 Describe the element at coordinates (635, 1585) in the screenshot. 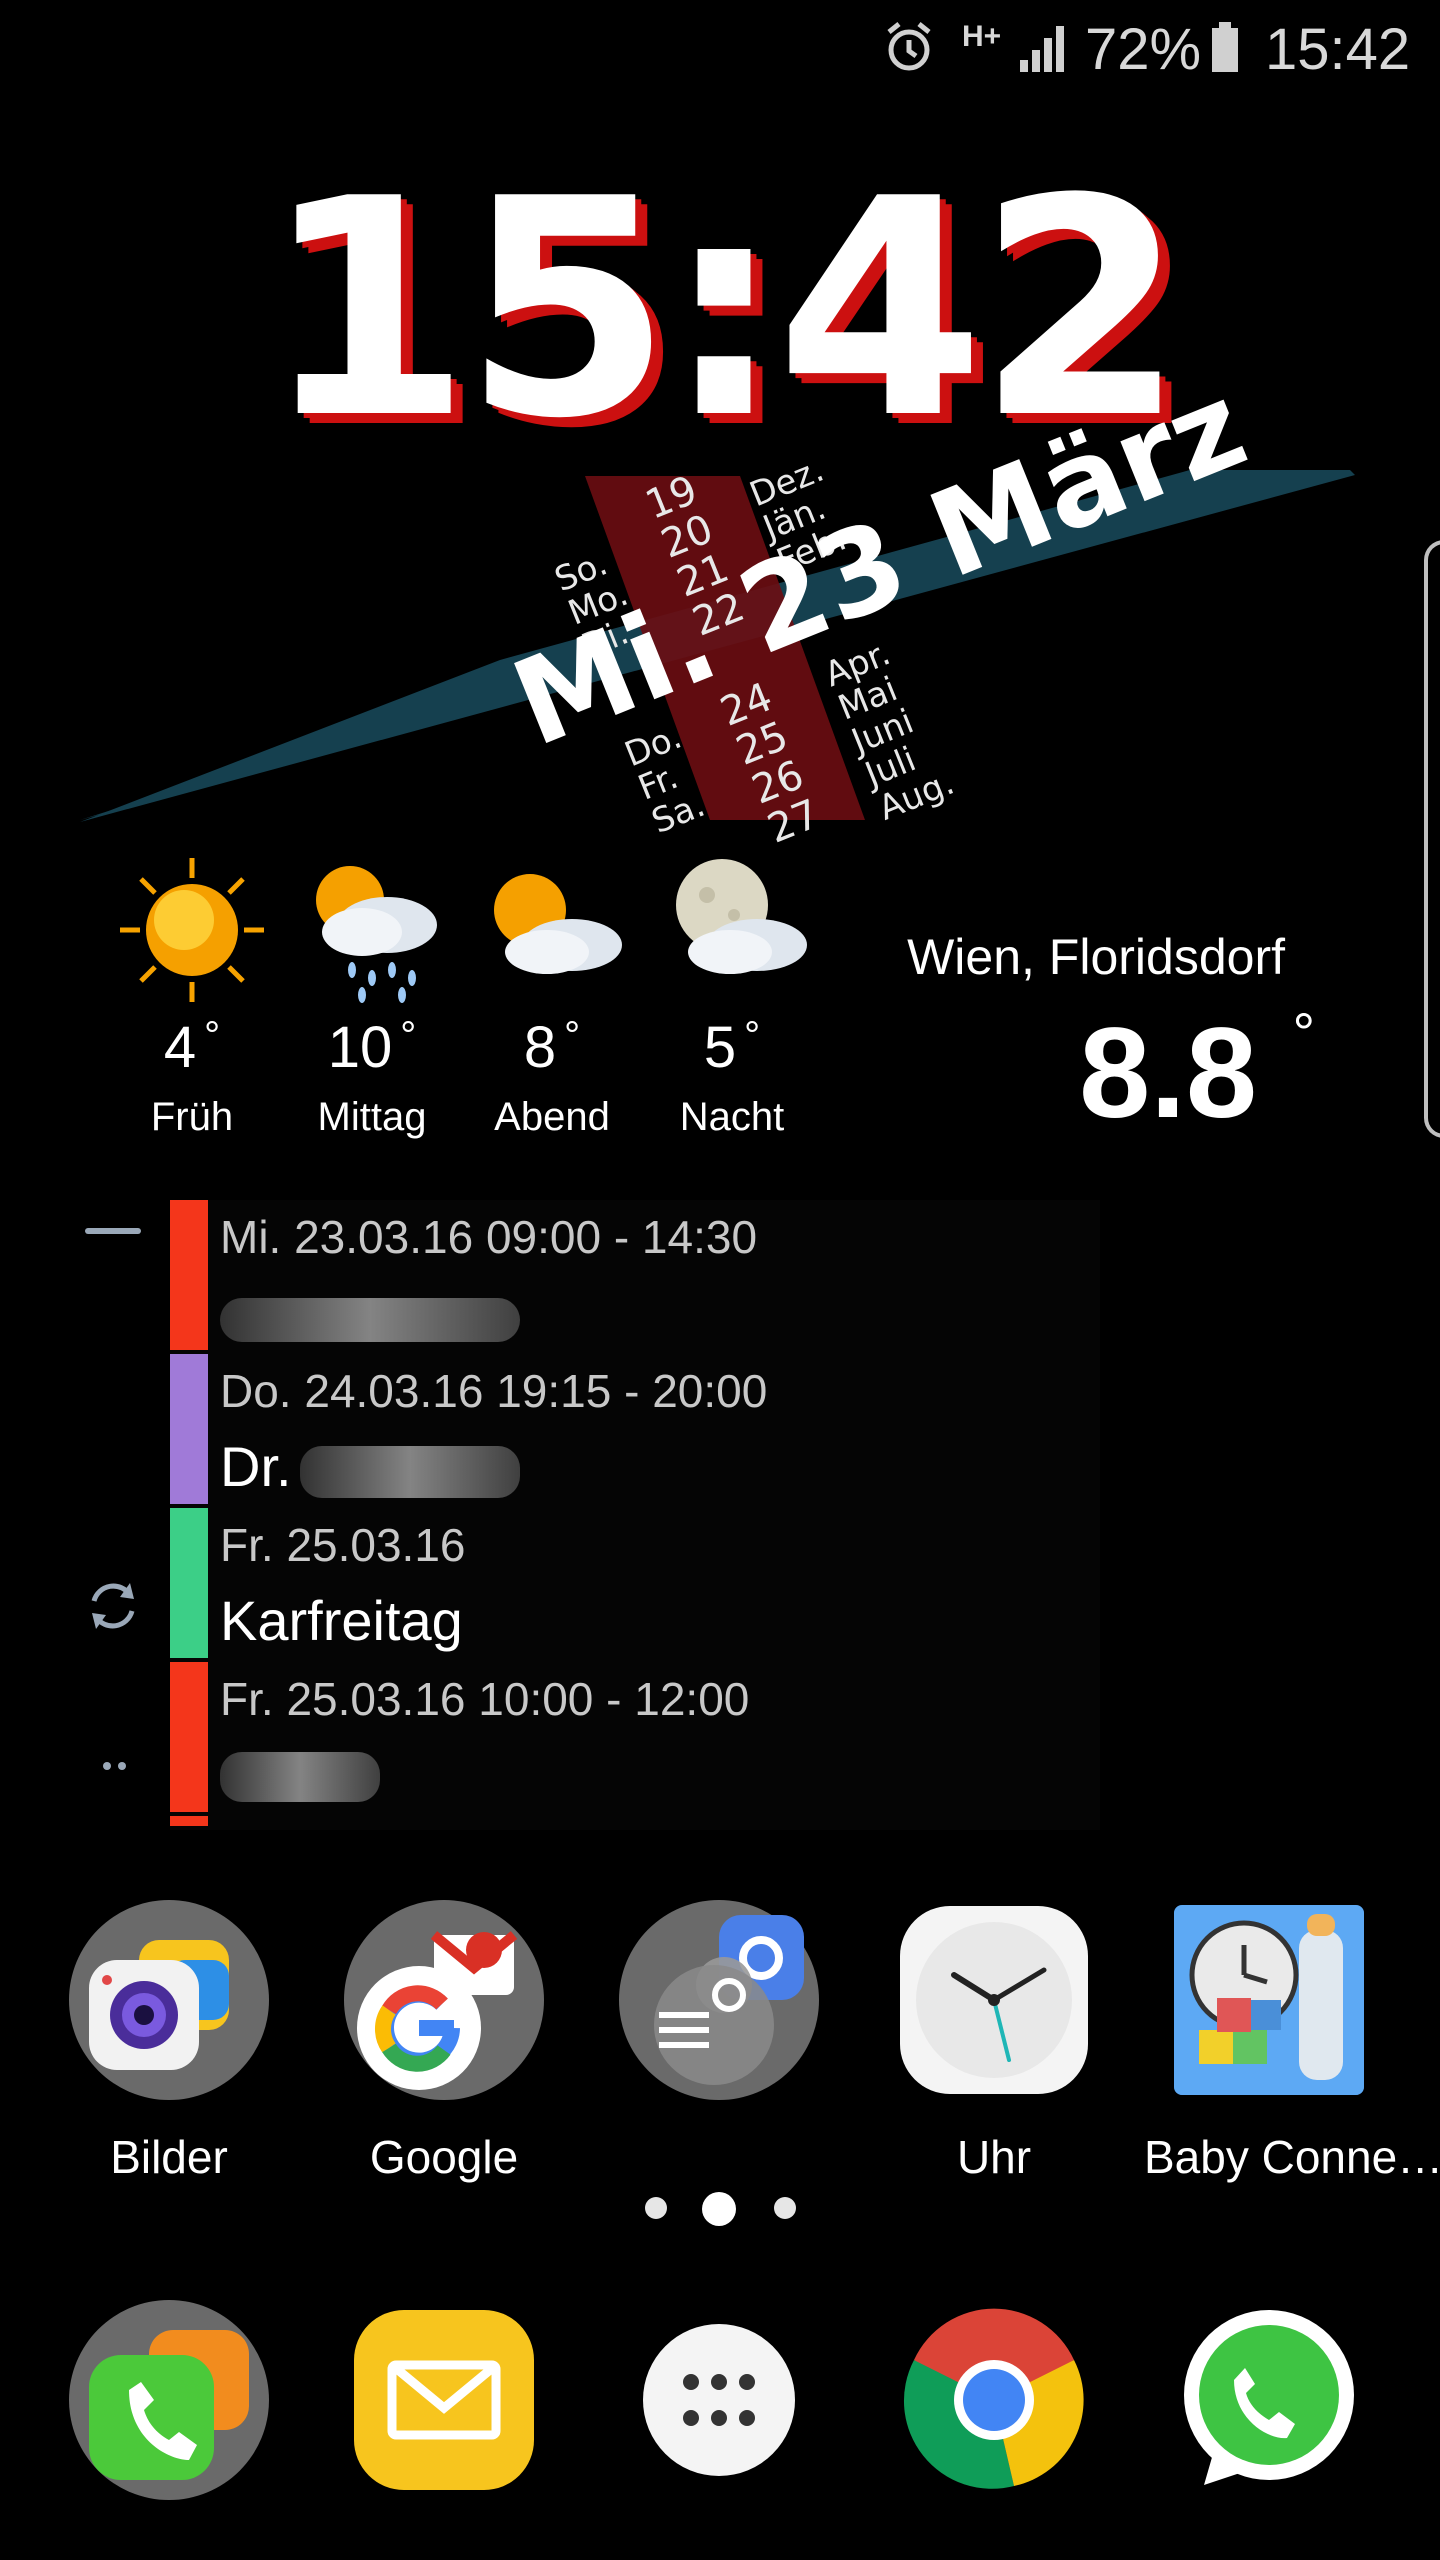

I see `agenda-event: Fr. 25.03.16 Karfreitag` at that location.